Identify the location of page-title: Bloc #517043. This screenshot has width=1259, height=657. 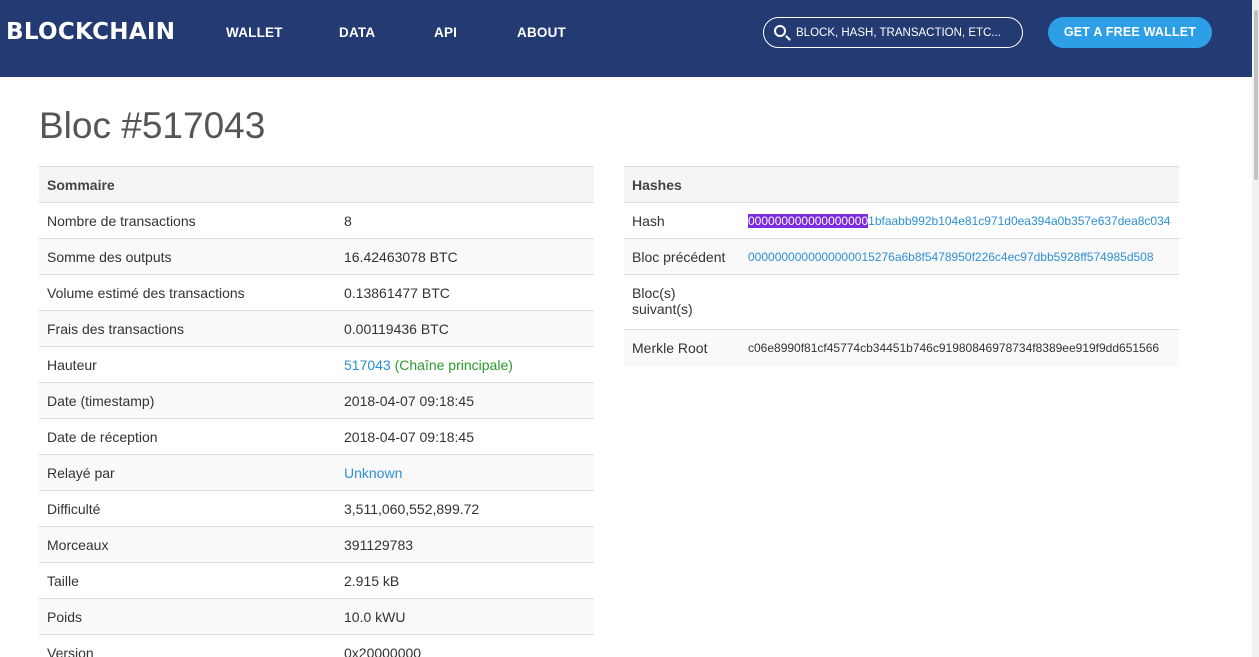
(152, 125).